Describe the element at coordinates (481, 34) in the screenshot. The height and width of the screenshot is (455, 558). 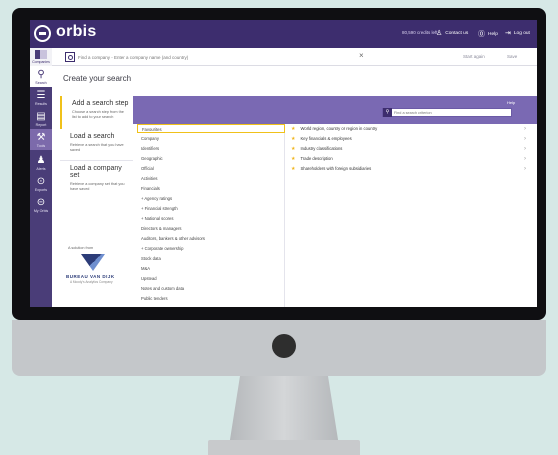
I see `help-icon: ⓪` at that location.